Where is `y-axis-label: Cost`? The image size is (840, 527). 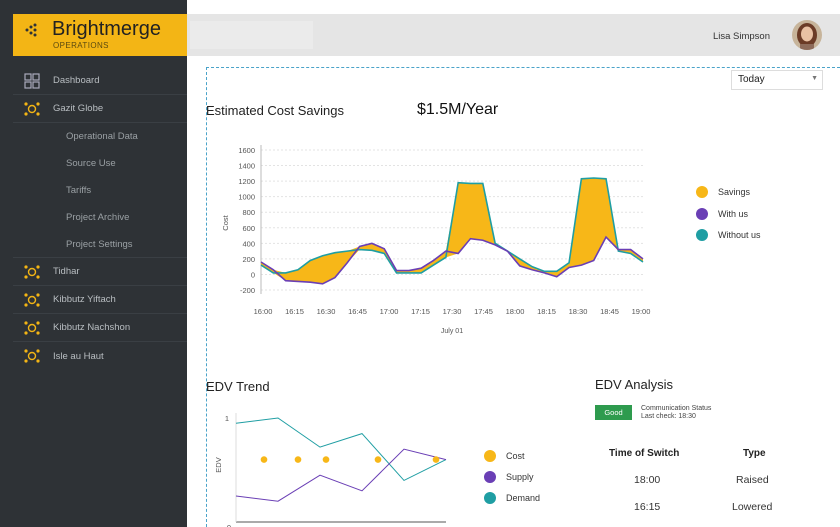
y-axis-label: Cost is located at coordinates (225, 222).